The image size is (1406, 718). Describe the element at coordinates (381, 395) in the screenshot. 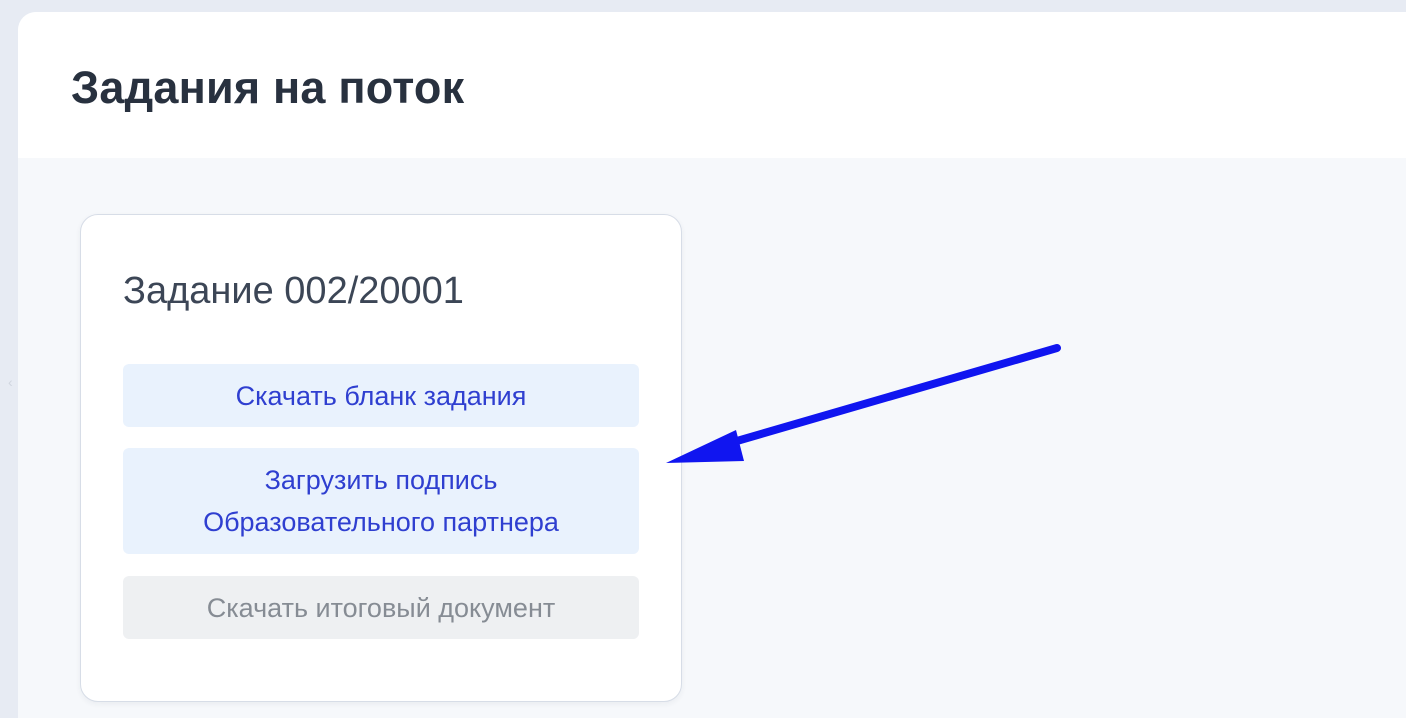

I see `download-blank-button: Скачать бланк задания` at that location.